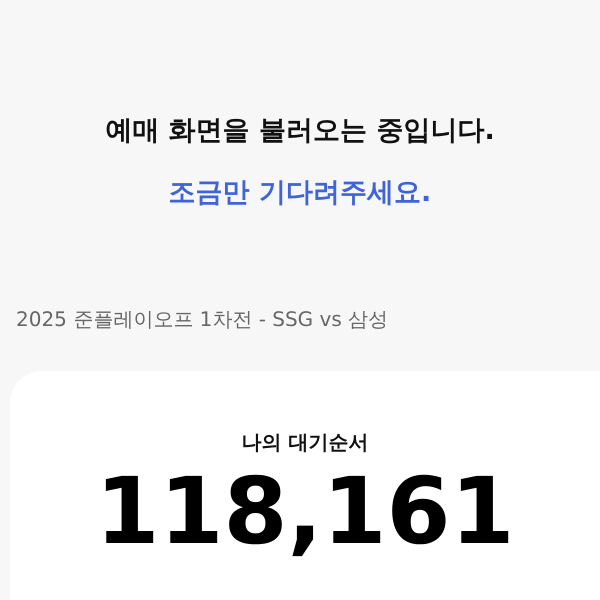  What do you see at coordinates (203, 319) in the screenshot?
I see `game-title: 2025 준플레이오프 1차전 - SSG vs 삼성` at bounding box center [203, 319].